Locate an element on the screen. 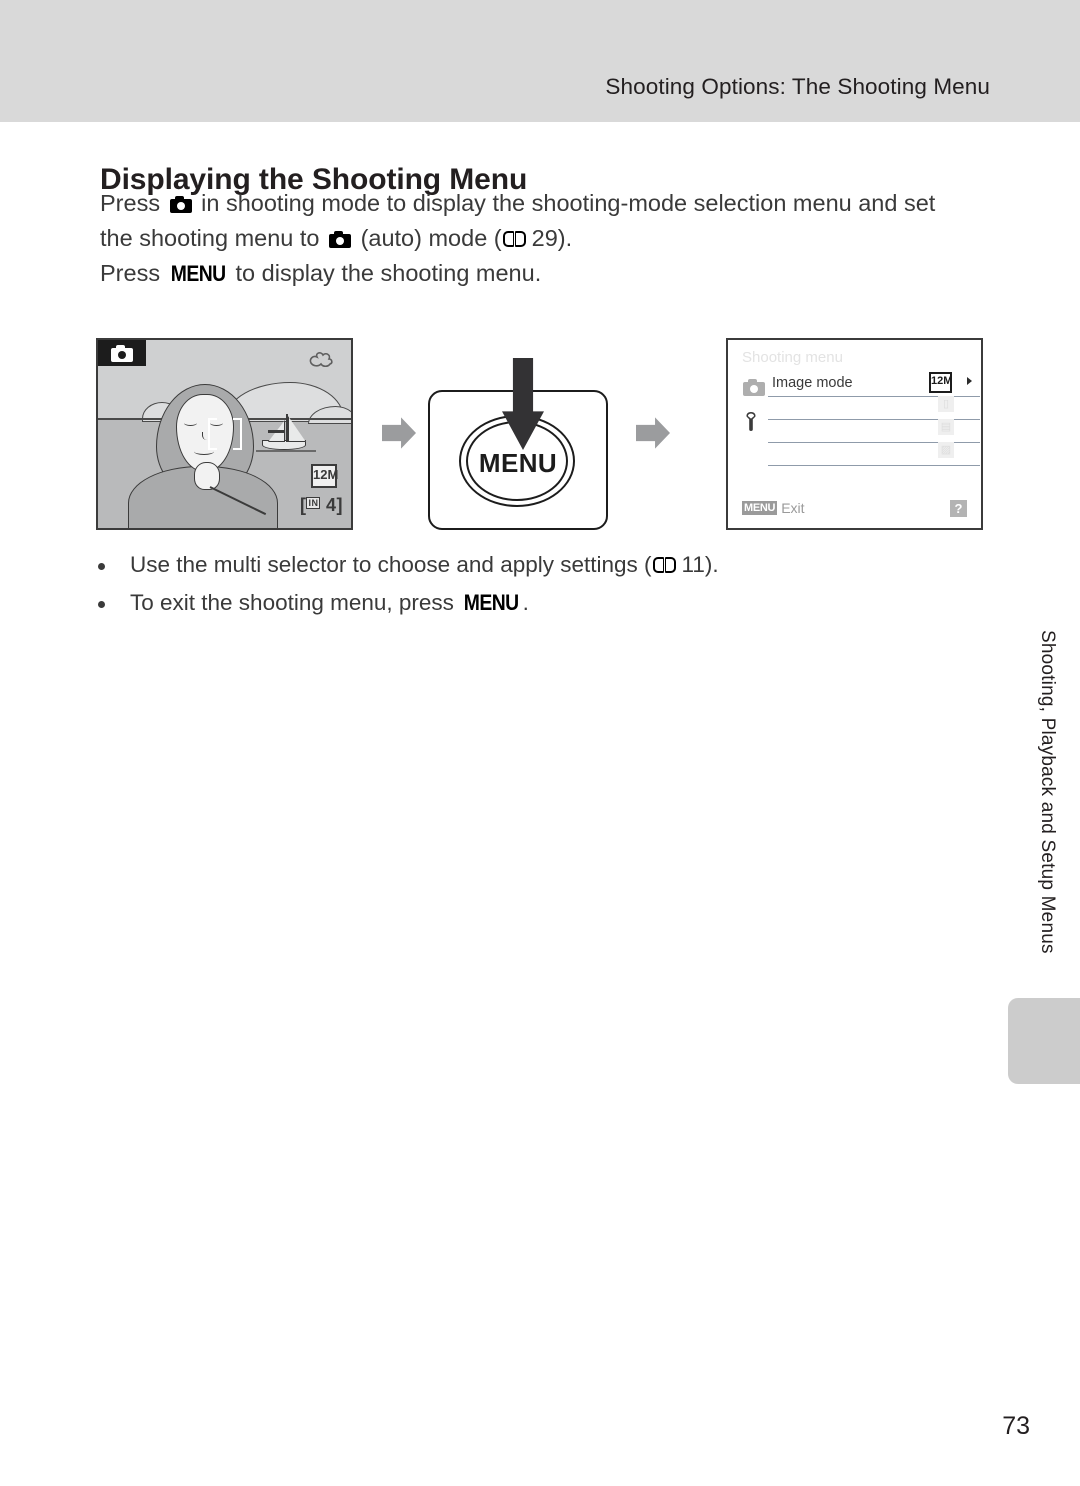 The image size is (1080, 1486). lcd-preview-screen: 12M [IN 4] is located at coordinates (224, 434).